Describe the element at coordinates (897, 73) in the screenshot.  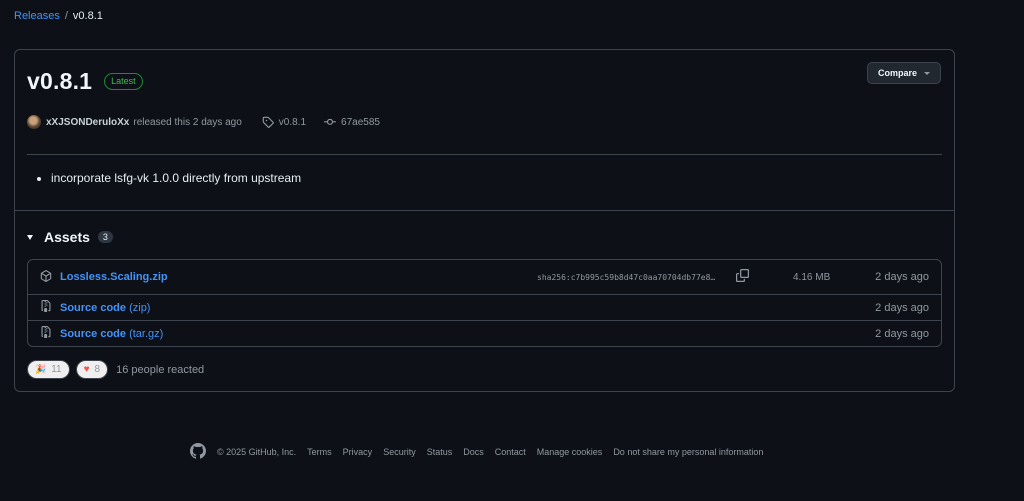
I see `compare-button-label: Compare` at that location.